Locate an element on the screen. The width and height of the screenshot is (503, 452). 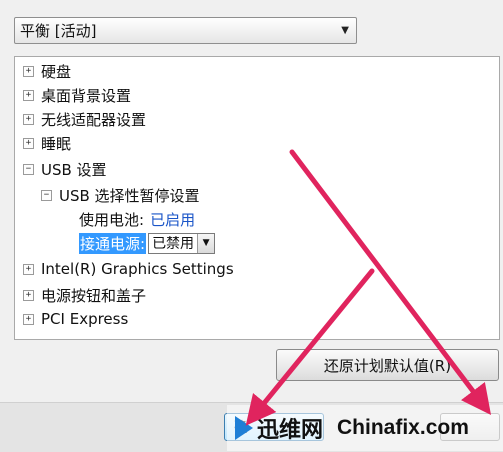
tree-item-label: 电源按钮和盖子 is located at coordinates (94, 295).